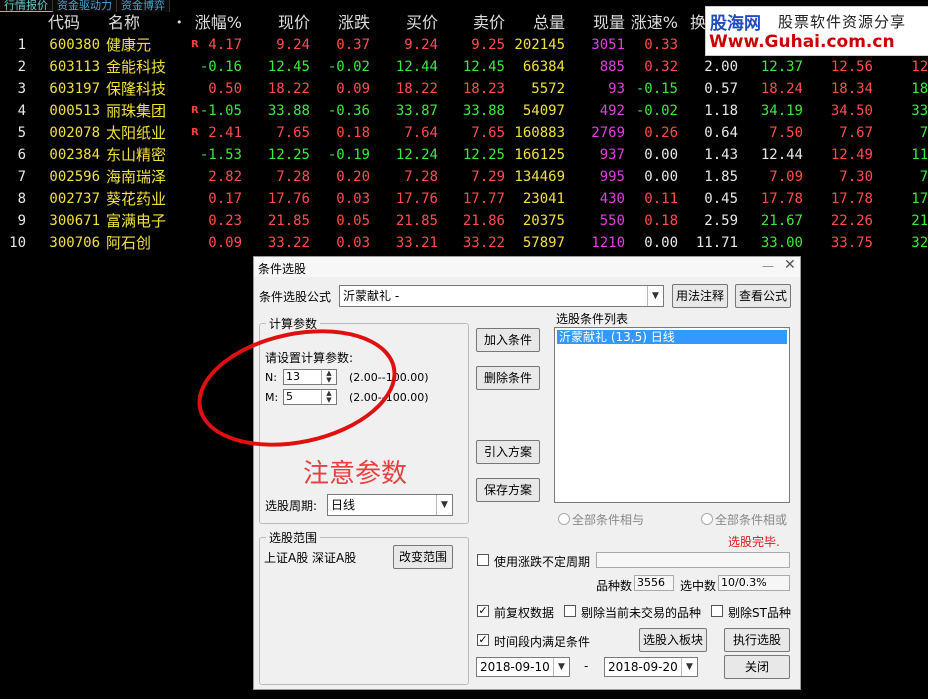 This screenshot has width=928, height=699. Describe the element at coordinates (348, 111) in the screenshot. I see `change: -0.36` at that location.